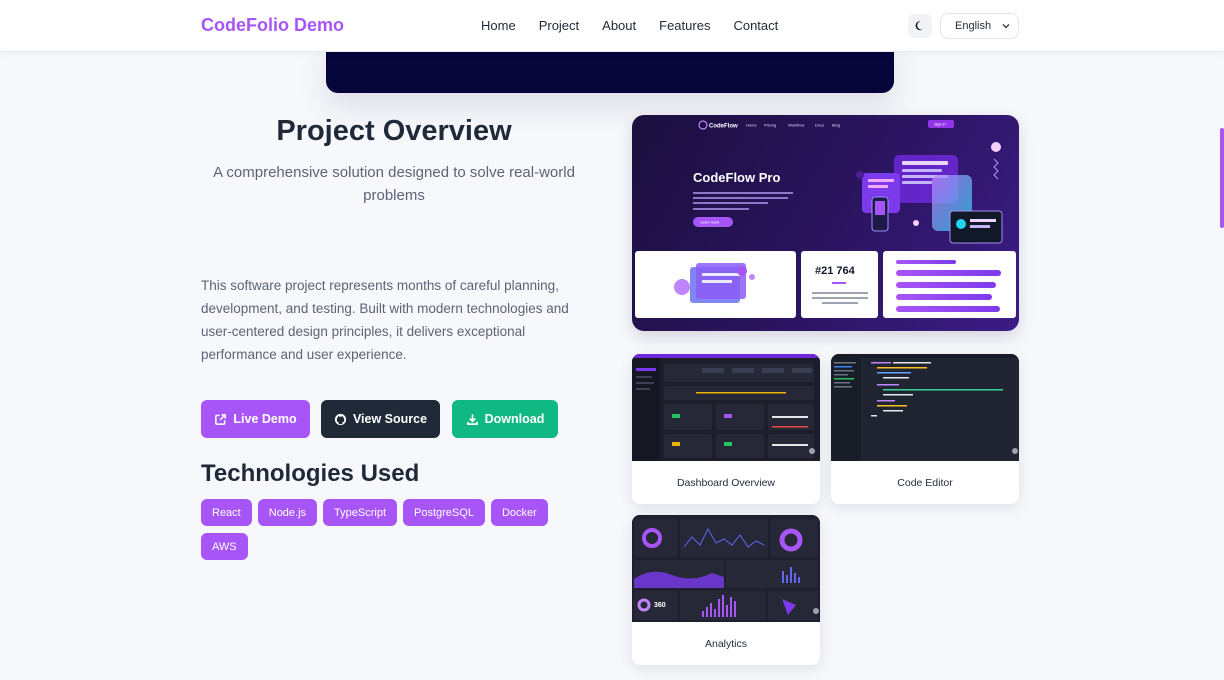 The width and height of the screenshot is (1224, 680). Describe the element at coordinates (619, 25) in the screenshot. I see `nav-link-about: About` at that location.